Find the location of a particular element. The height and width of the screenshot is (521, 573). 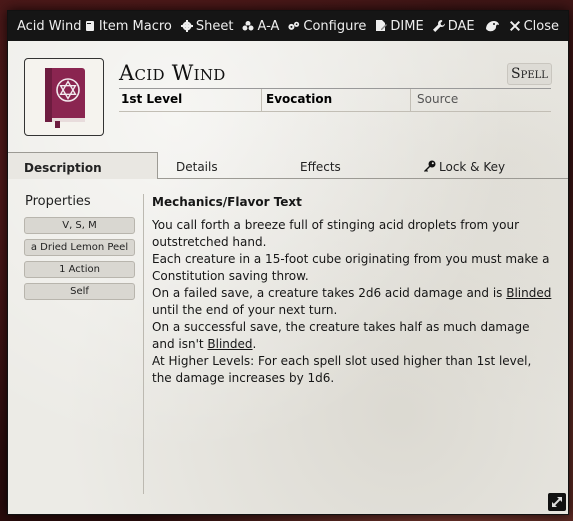

file-pen-icon is located at coordinates (382, 25).